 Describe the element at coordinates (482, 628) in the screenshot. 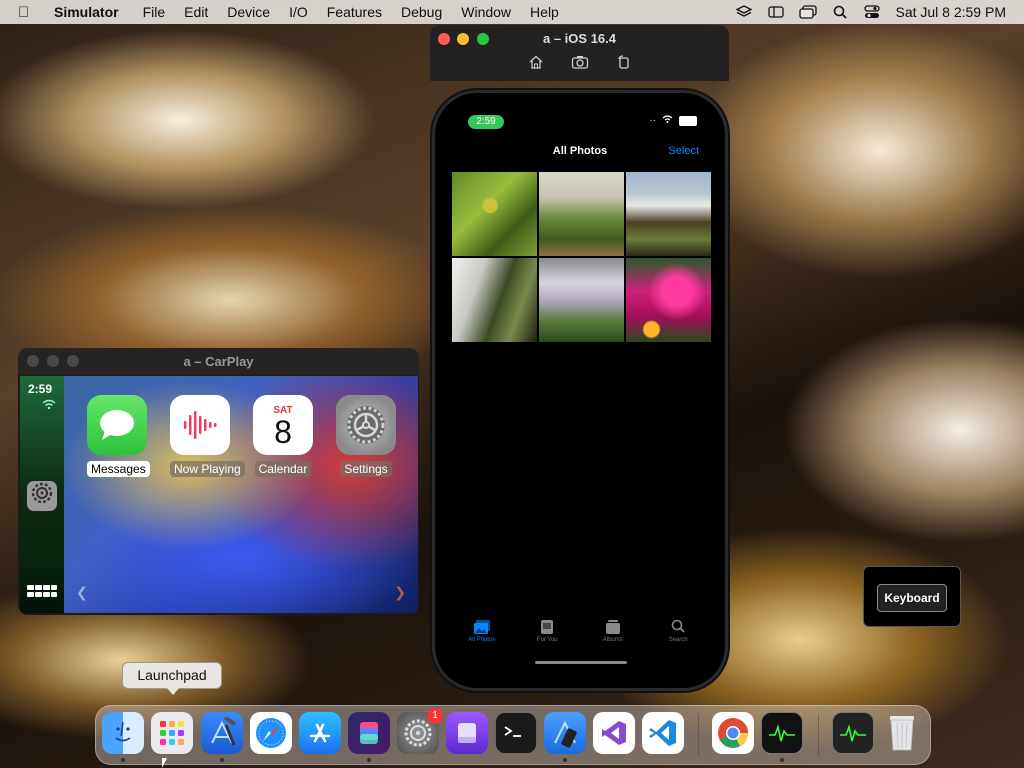

I see `photos-icon` at that location.